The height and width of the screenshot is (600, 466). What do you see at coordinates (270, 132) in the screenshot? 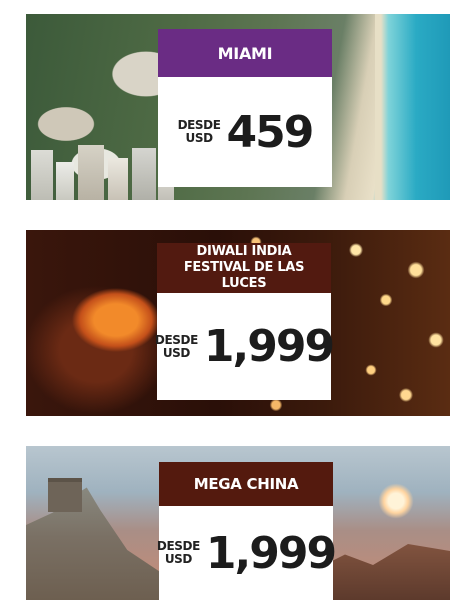
I see `price-value: 459` at bounding box center [270, 132].